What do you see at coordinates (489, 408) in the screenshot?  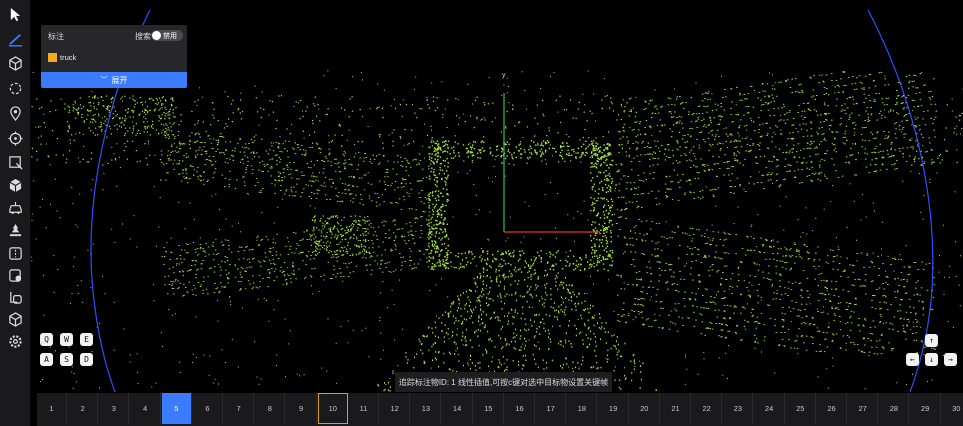 I see `frame-15: 15` at bounding box center [489, 408].